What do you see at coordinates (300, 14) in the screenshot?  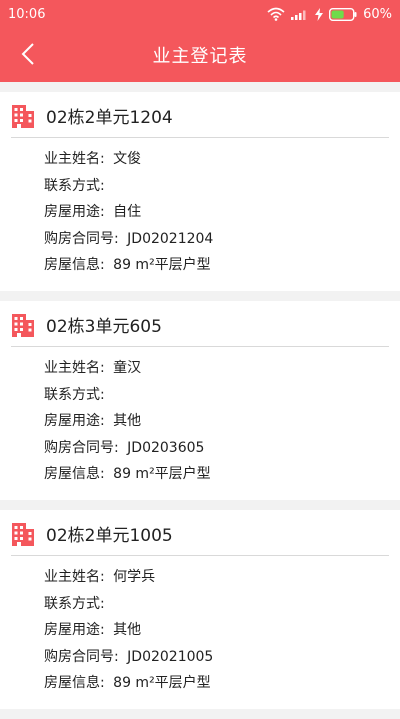 I see `signal-icon` at bounding box center [300, 14].